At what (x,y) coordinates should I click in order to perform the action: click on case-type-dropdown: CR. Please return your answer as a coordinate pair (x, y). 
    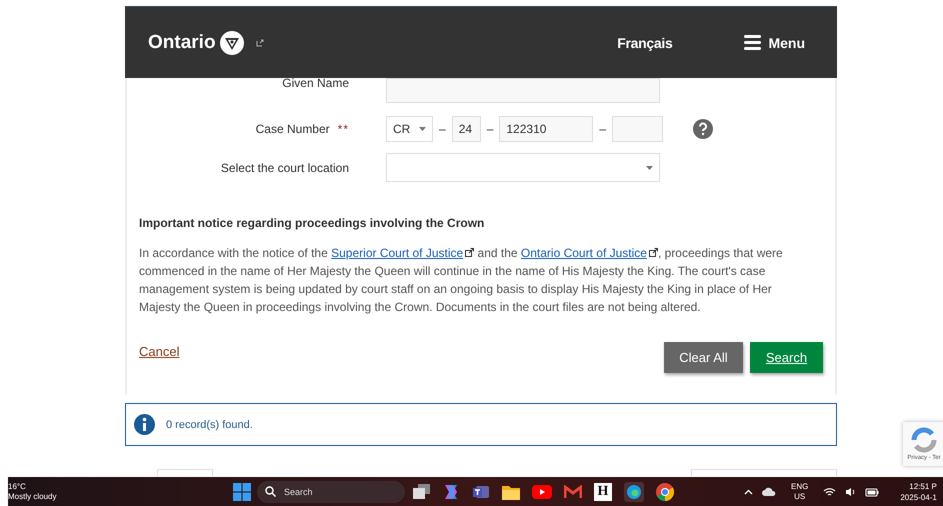
    Looking at the image, I should click on (409, 129).